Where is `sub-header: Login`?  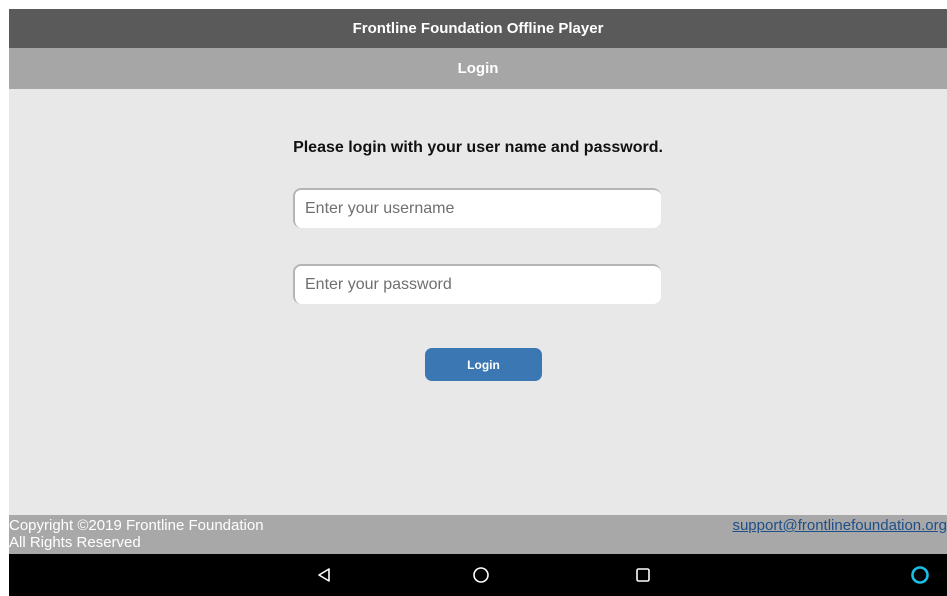 sub-header: Login is located at coordinates (478, 68).